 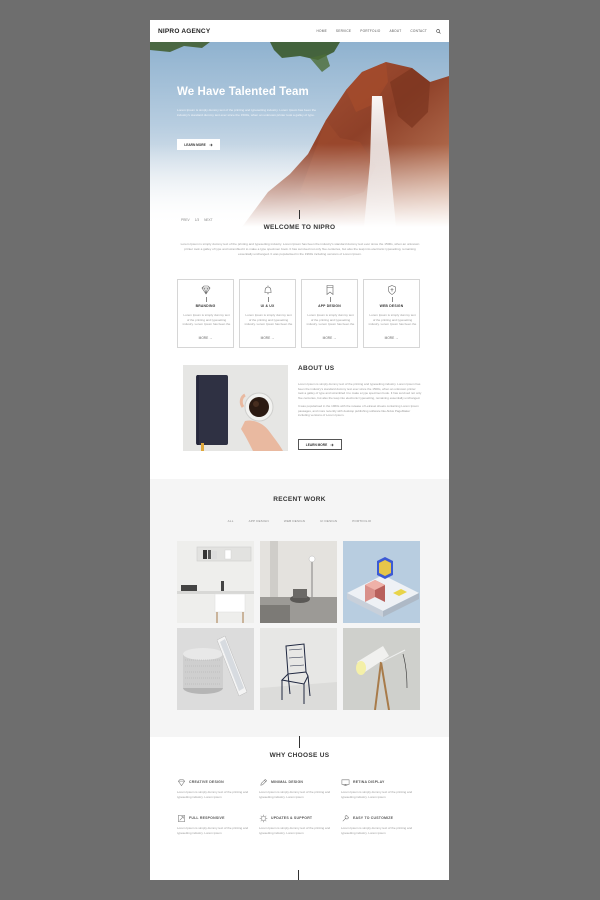 What do you see at coordinates (181, 818) in the screenshot?
I see `expand-icon` at bounding box center [181, 818].